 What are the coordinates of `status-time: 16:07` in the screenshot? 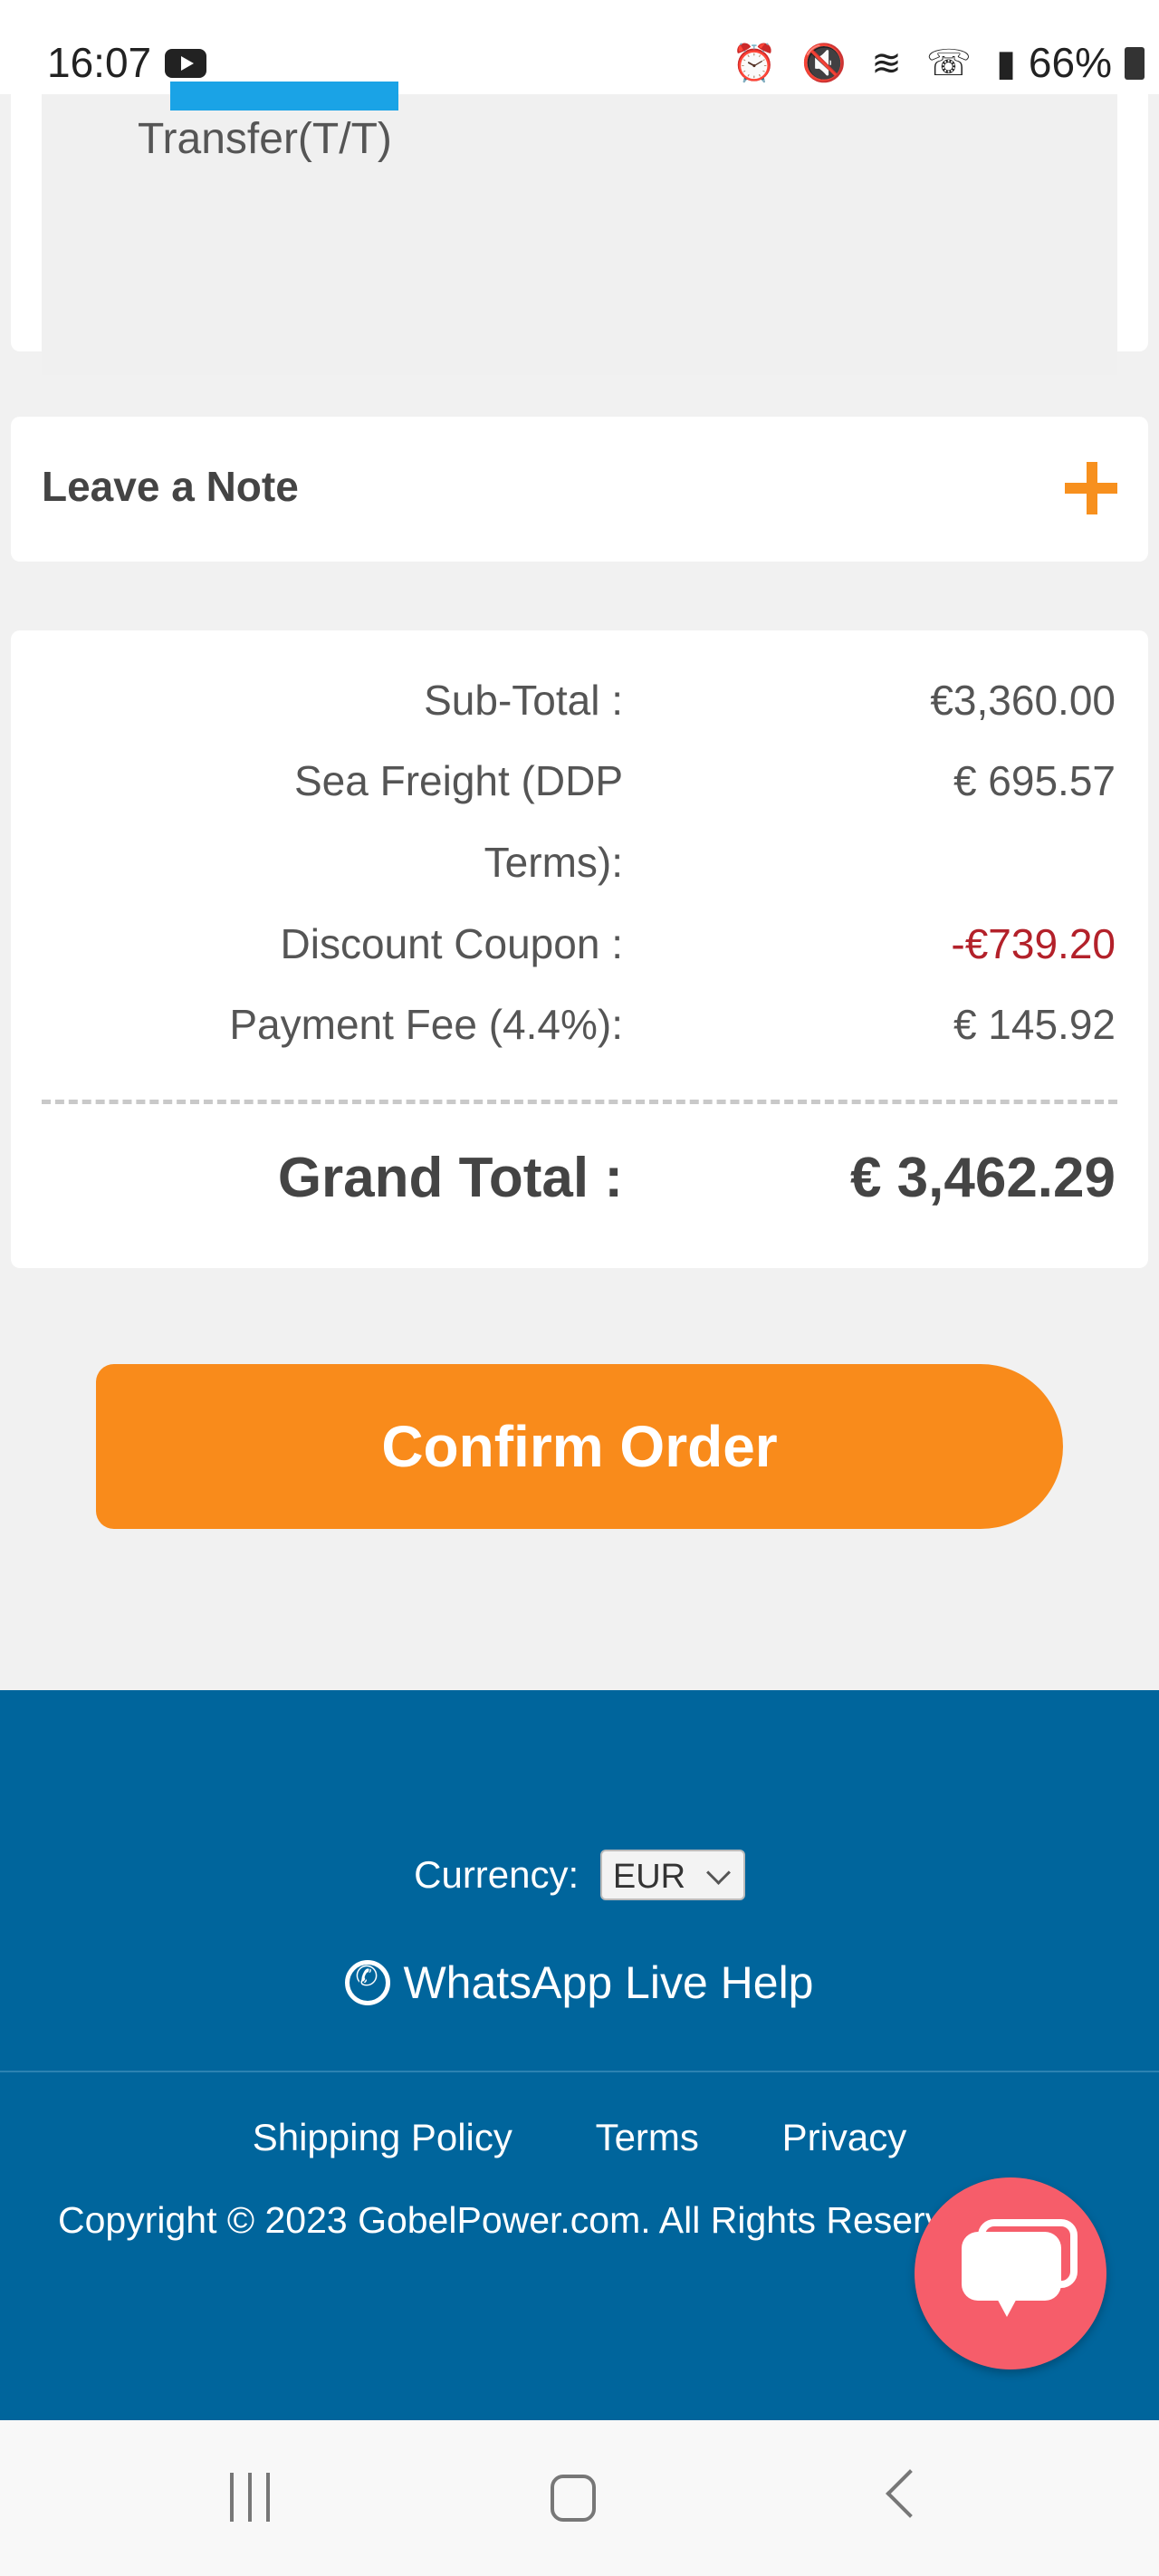 It's located at (99, 62).